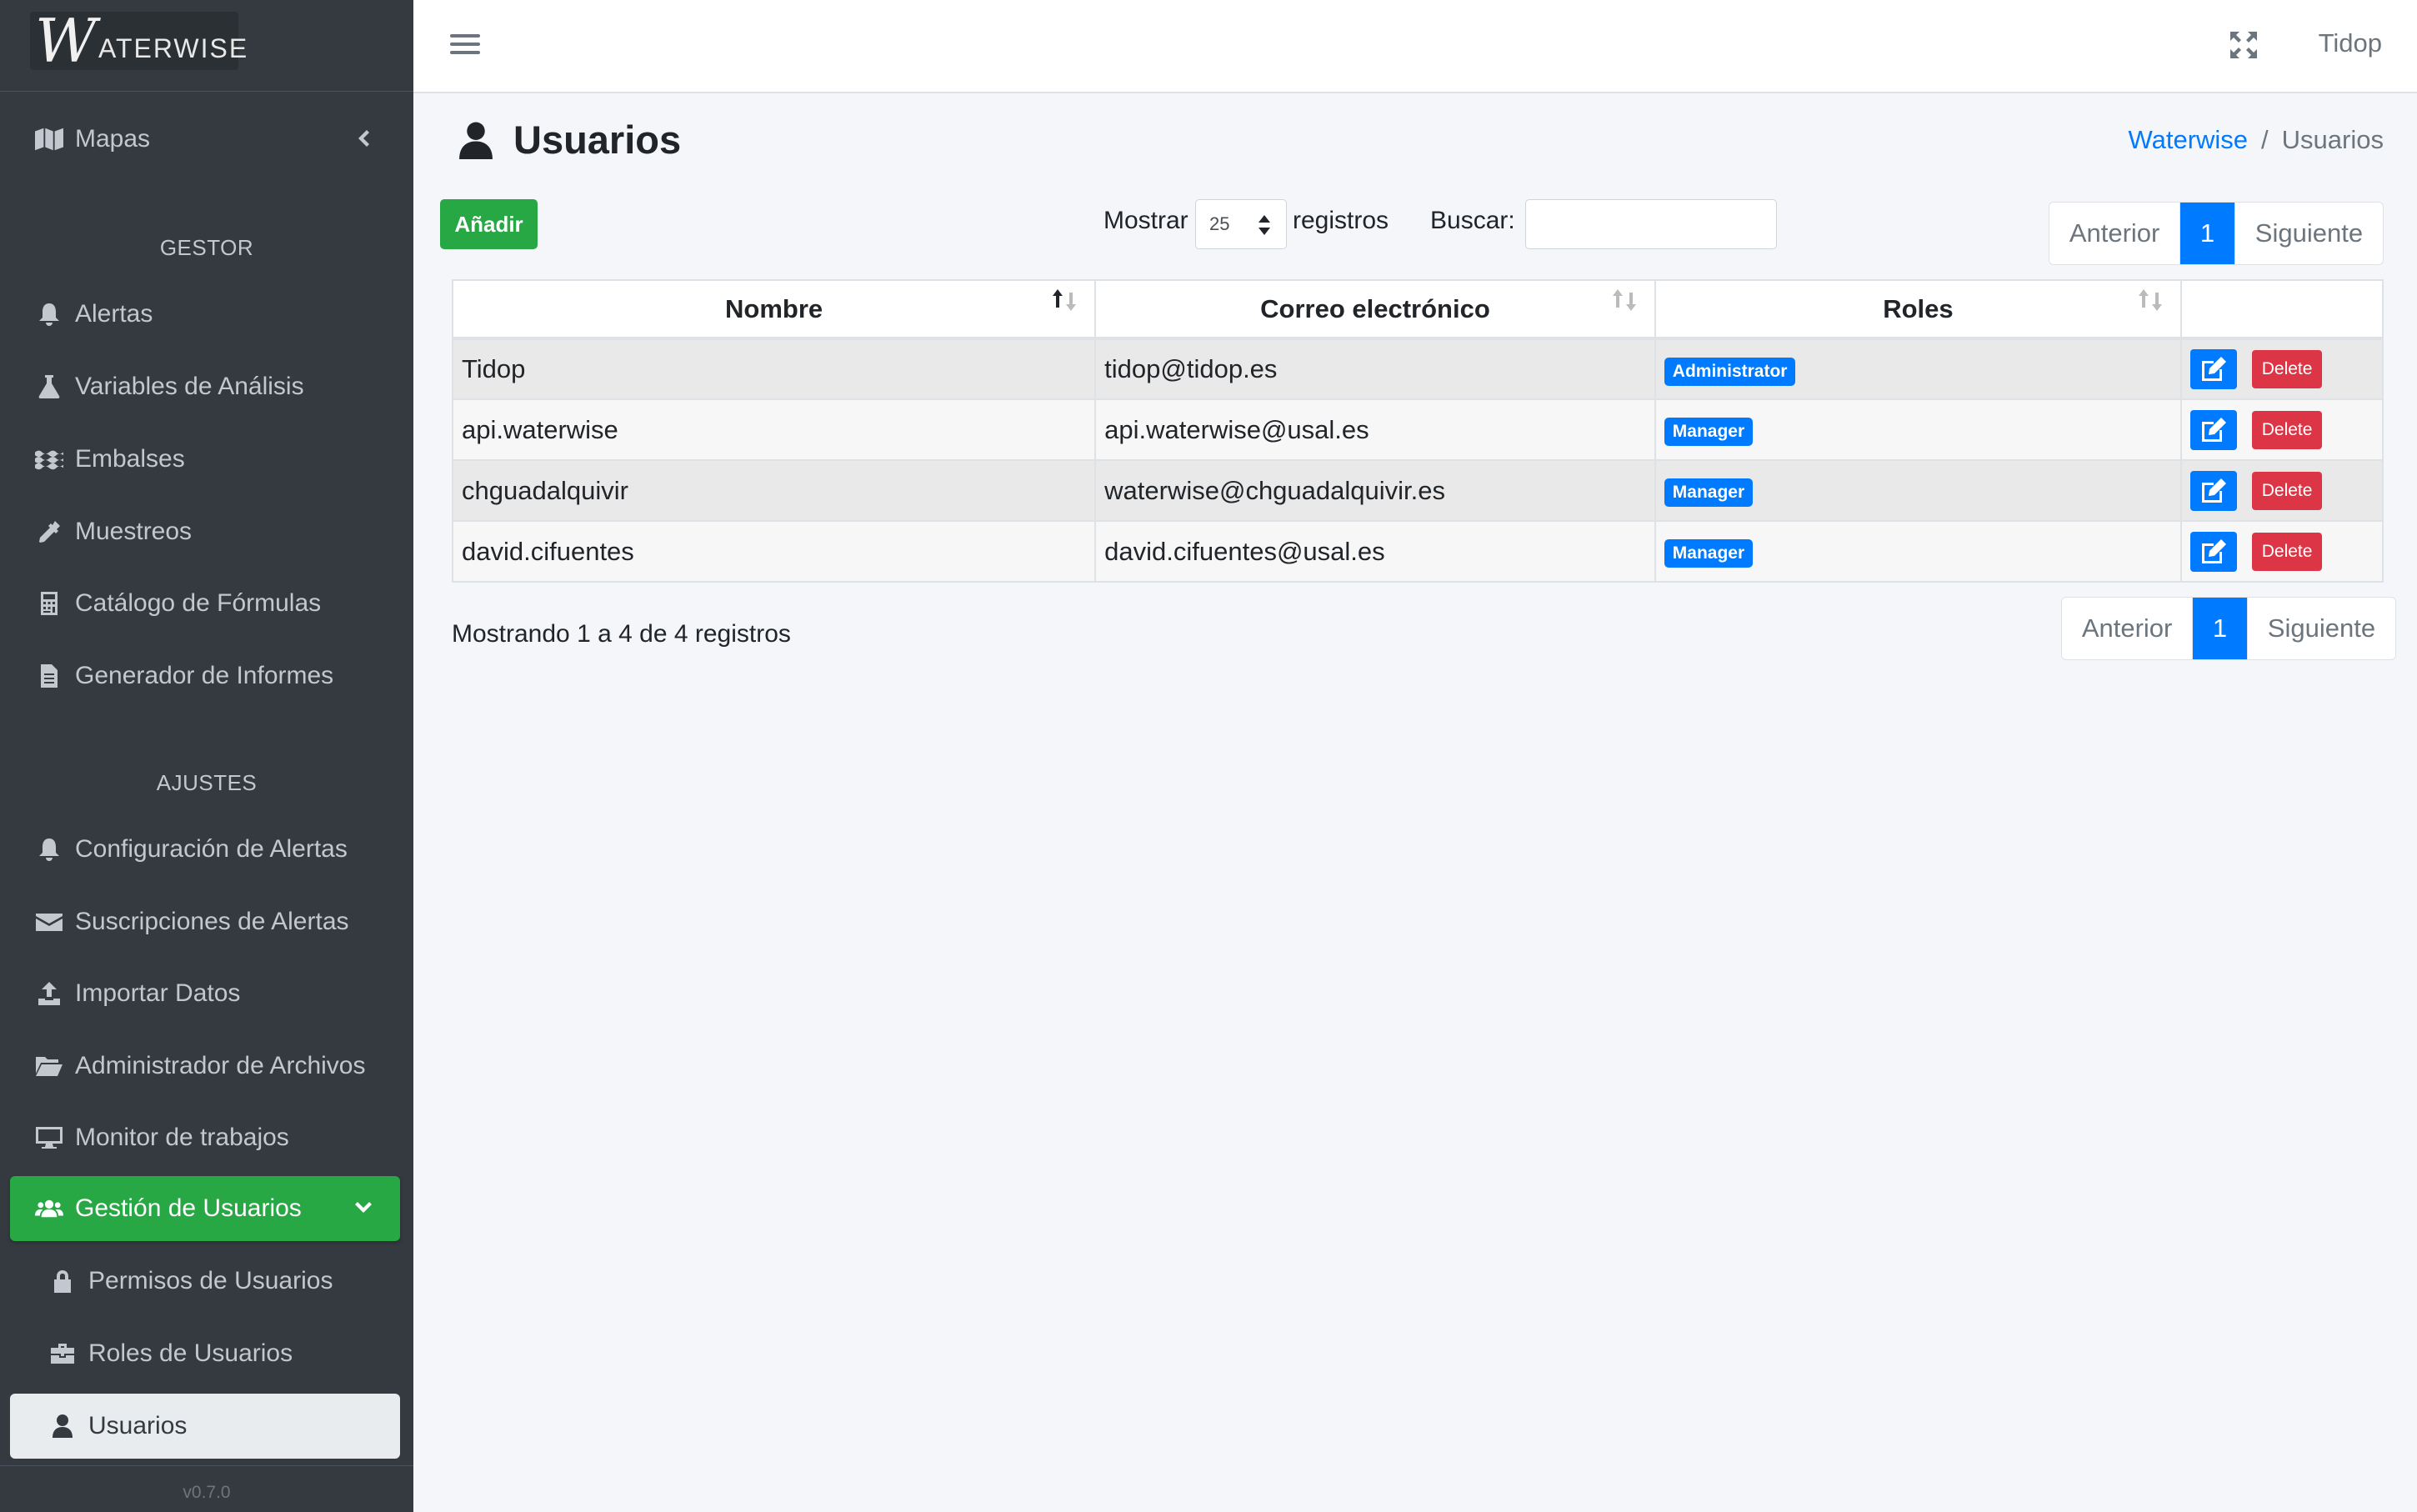 The width and height of the screenshot is (2417, 1512). What do you see at coordinates (1651, 224) in the screenshot?
I see `search-input` at bounding box center [1651, 224].